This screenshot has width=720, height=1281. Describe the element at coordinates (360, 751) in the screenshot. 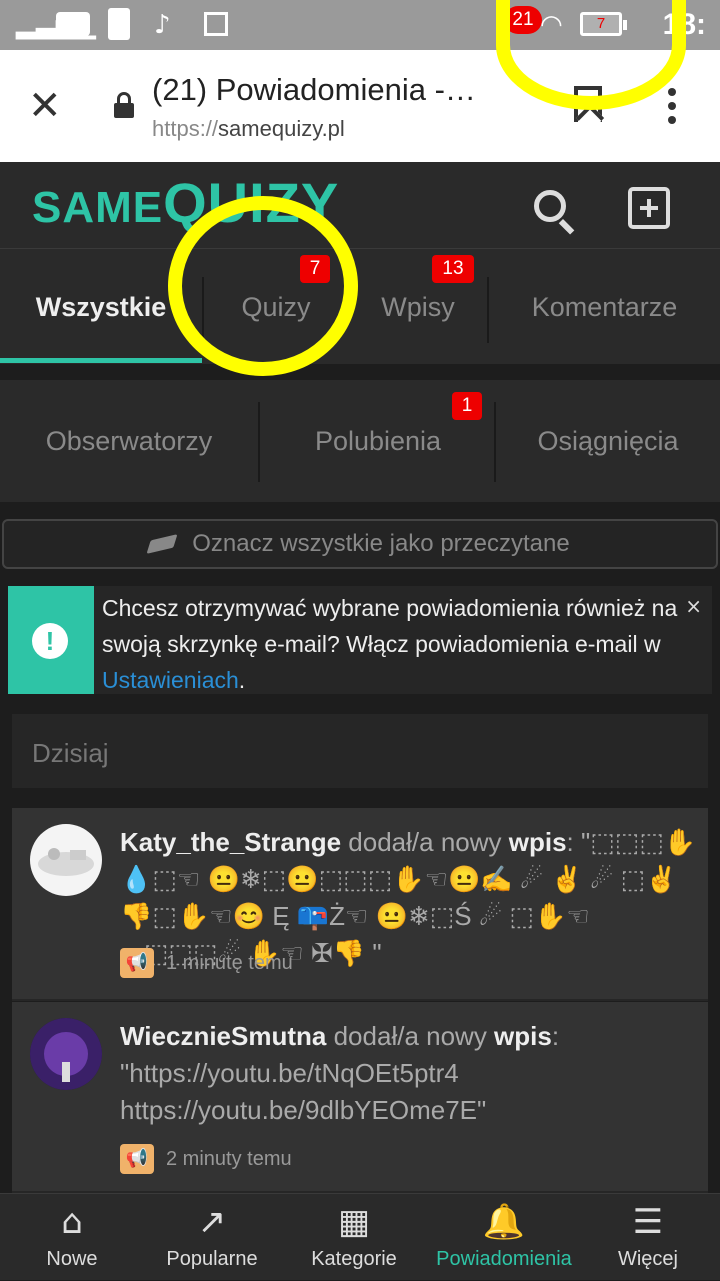

I see `section-header: Dzisiaj` at that location.